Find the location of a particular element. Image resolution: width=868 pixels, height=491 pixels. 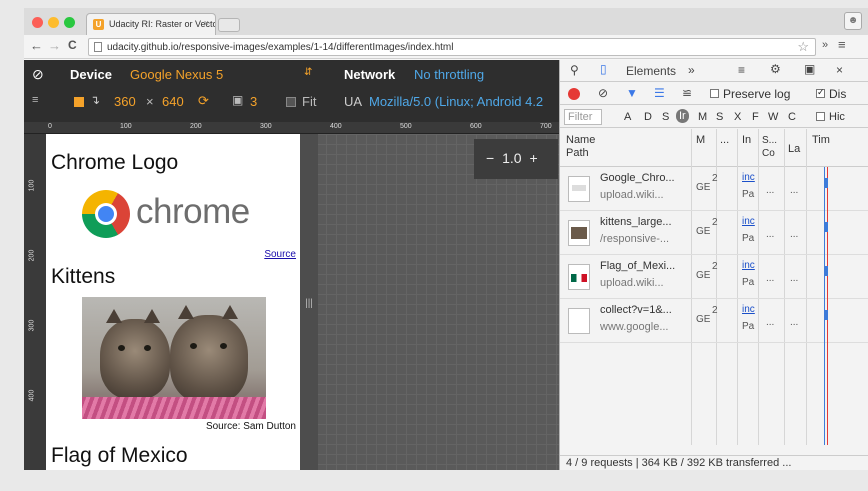

device-select-arrow-icon: ⇵ is located at coordinates (308, 72).